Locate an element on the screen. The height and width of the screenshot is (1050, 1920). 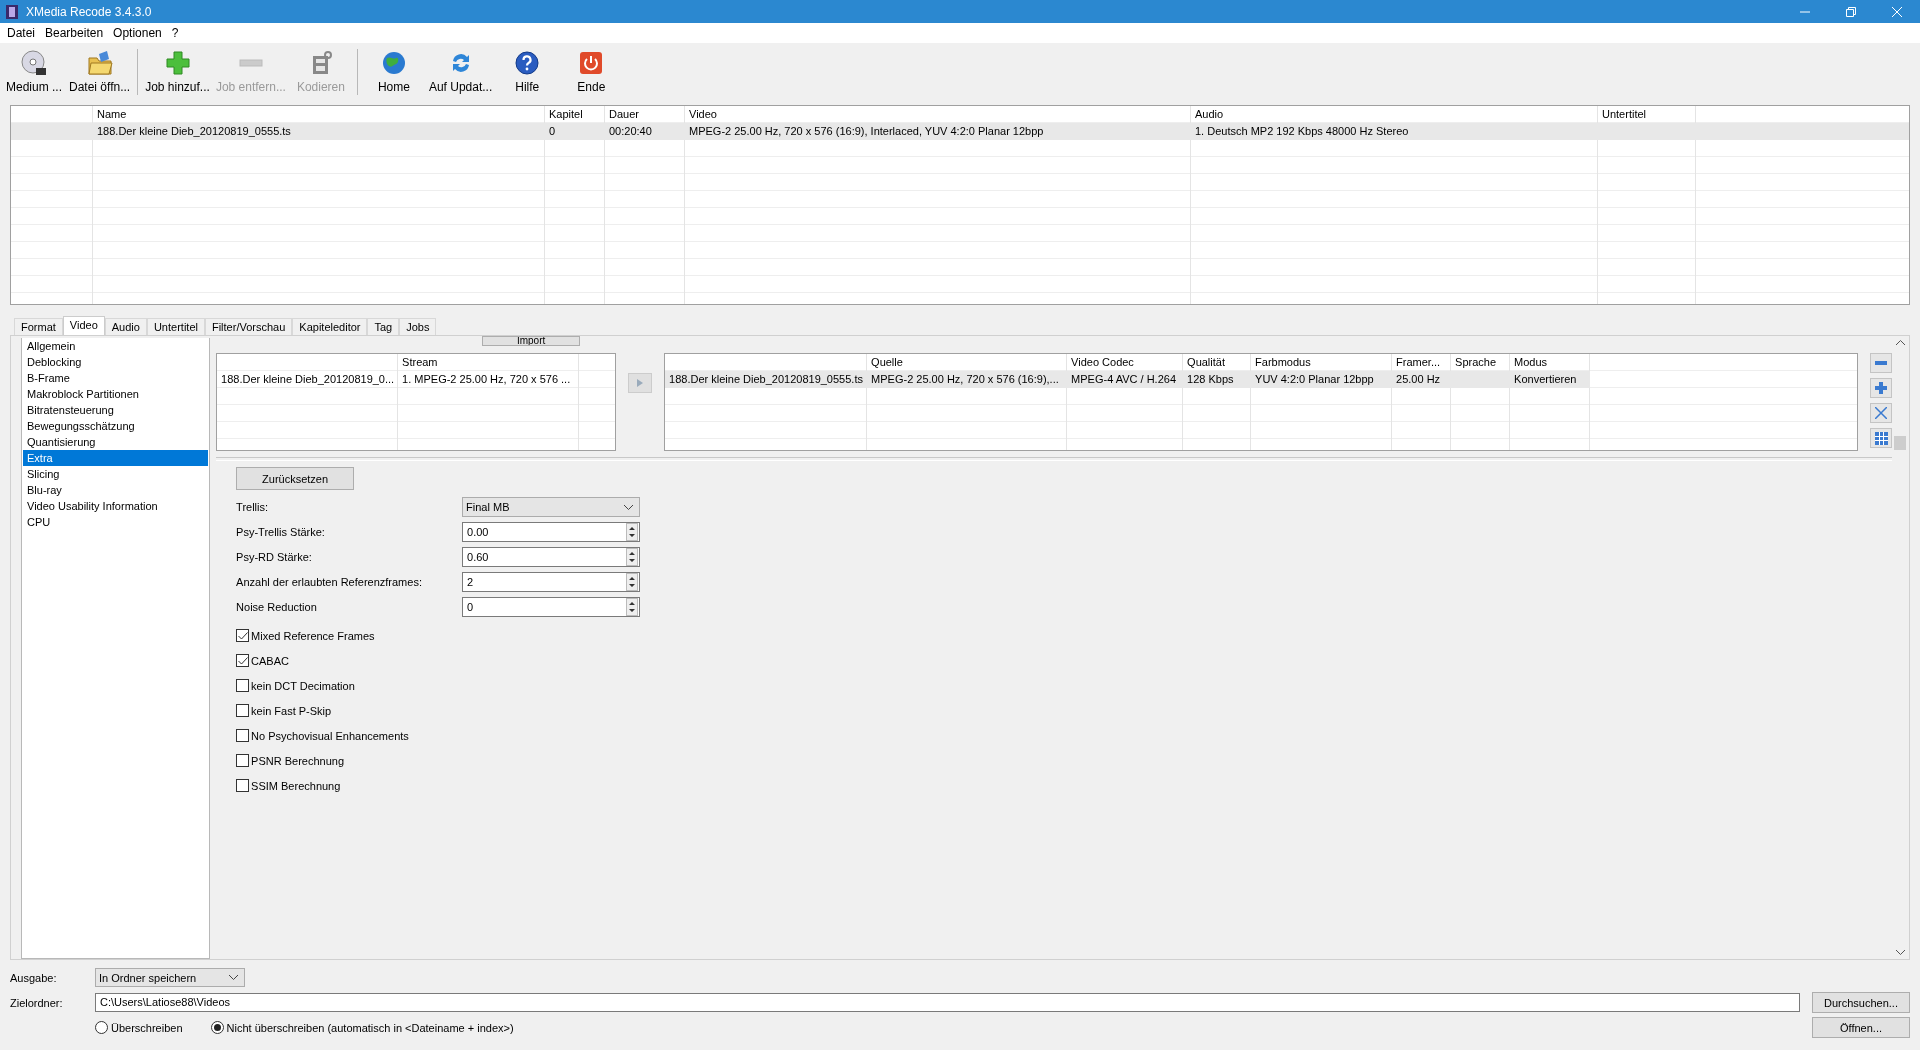
close-icon is located at coordinates (1897, 11).